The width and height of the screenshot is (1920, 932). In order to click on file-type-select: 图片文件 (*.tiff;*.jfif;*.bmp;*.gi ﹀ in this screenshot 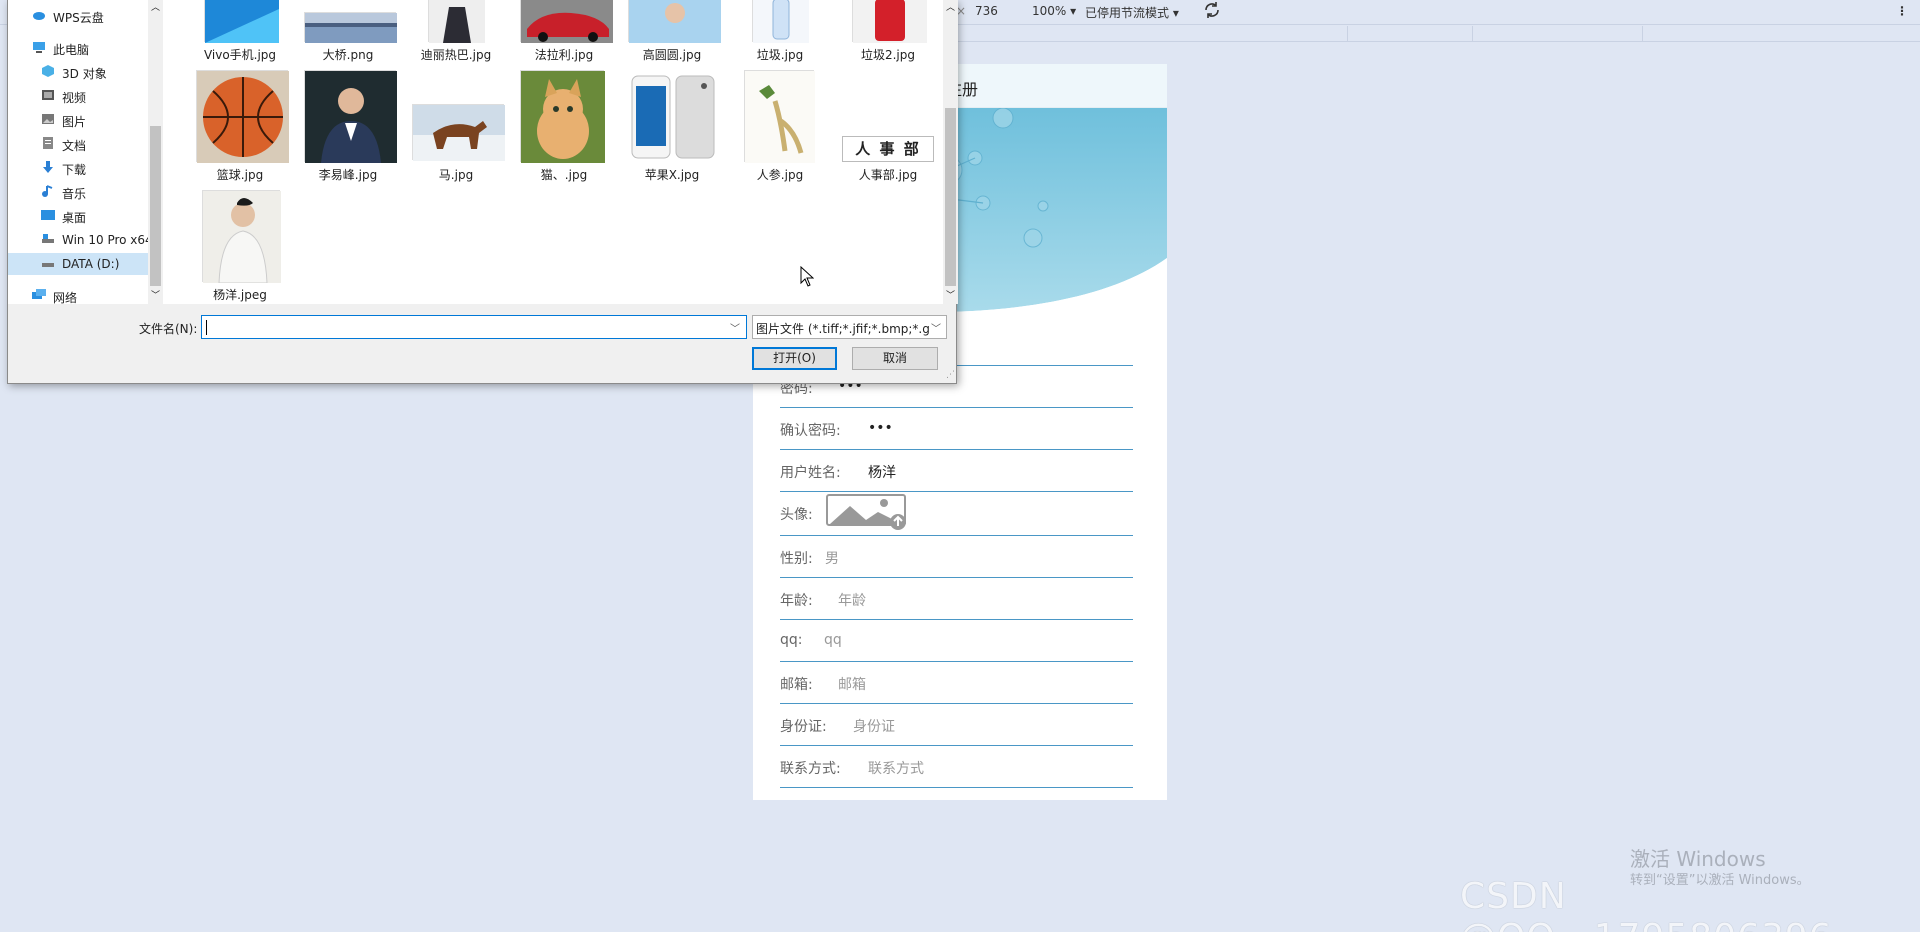, I will do `click(849, 327)`.